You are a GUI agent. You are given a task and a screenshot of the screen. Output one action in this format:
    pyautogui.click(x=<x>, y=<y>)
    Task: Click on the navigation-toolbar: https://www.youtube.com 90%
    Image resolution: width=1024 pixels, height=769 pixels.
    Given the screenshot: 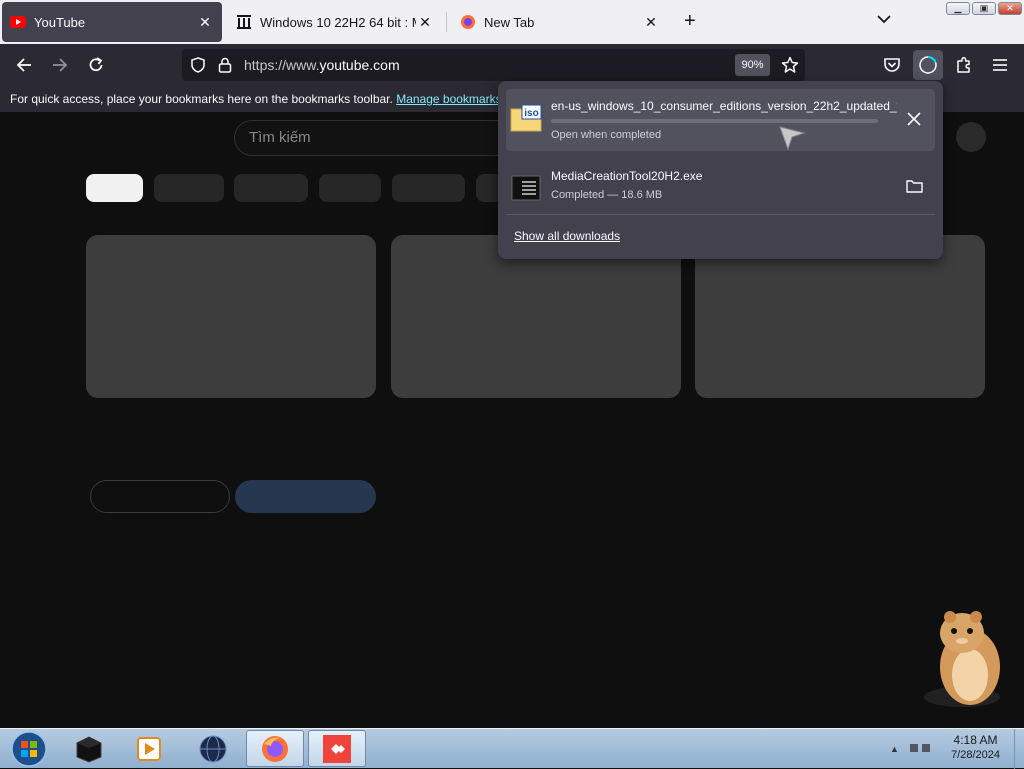 What is the action you would take?
    pyautogui.click(x=512, y=65)
    